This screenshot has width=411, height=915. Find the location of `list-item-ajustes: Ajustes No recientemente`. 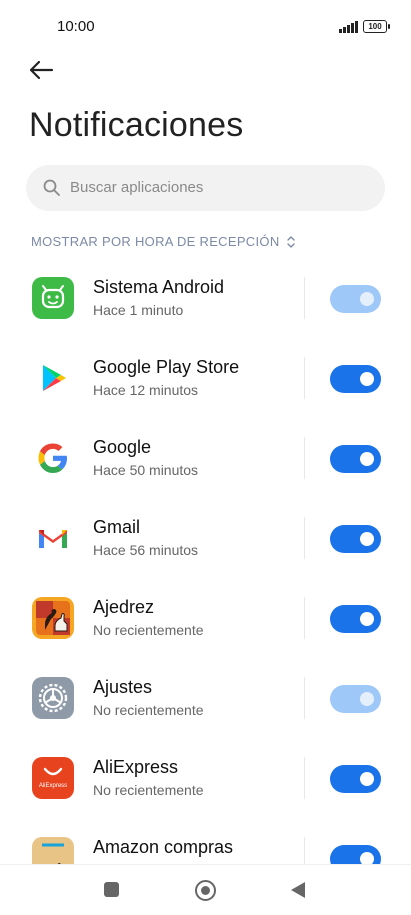

list-item-ajustes: Ajustes No recientemente is located at coordinates (205, 699).